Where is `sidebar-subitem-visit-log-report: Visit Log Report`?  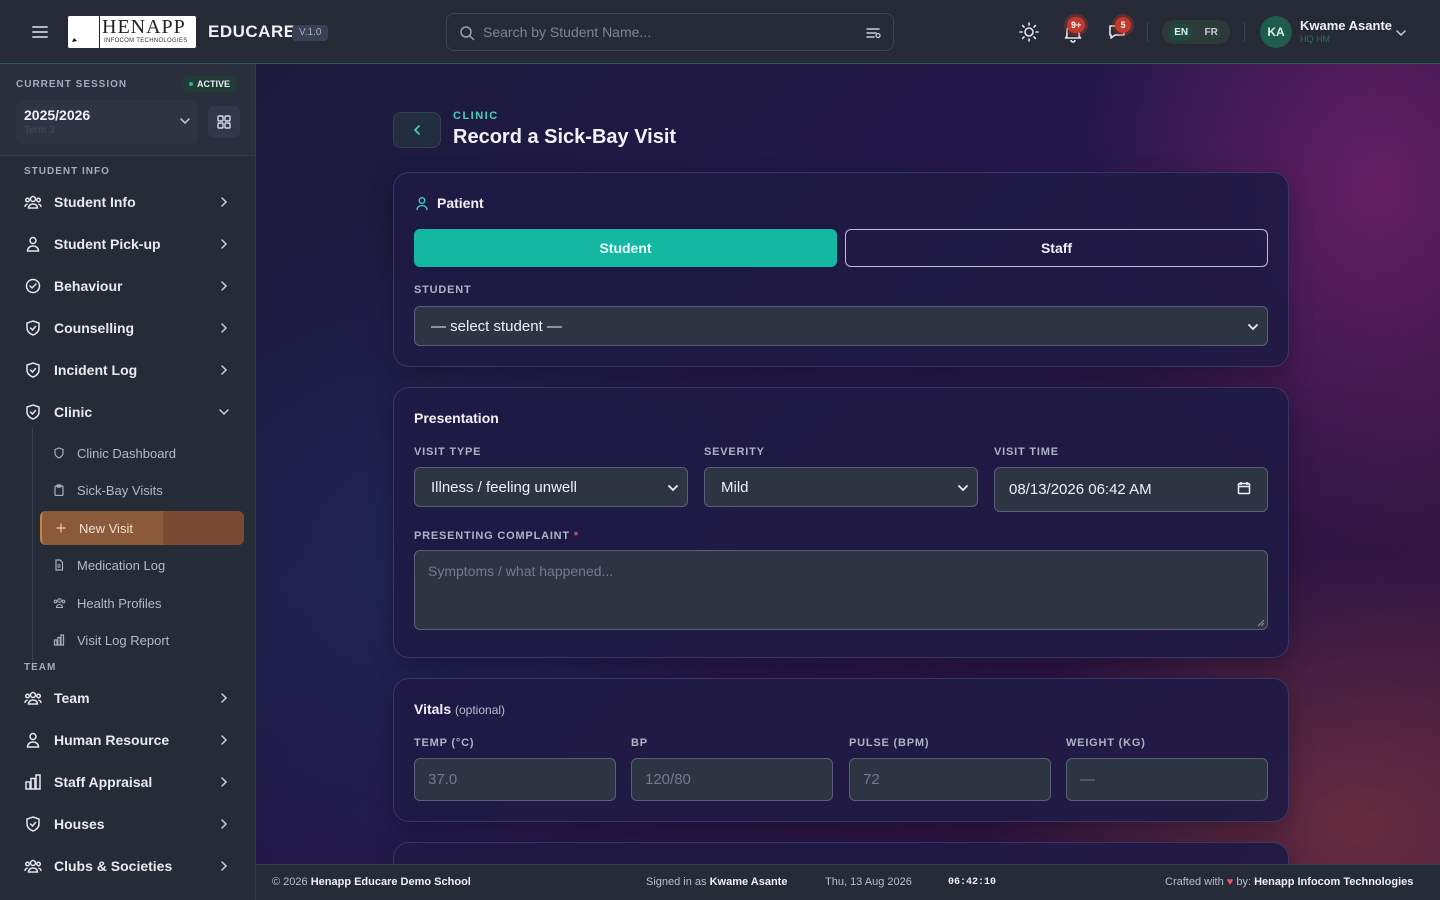 sidebar-subitem-visit-log-report: Visit Log Report is located at coordinates (142, 640).